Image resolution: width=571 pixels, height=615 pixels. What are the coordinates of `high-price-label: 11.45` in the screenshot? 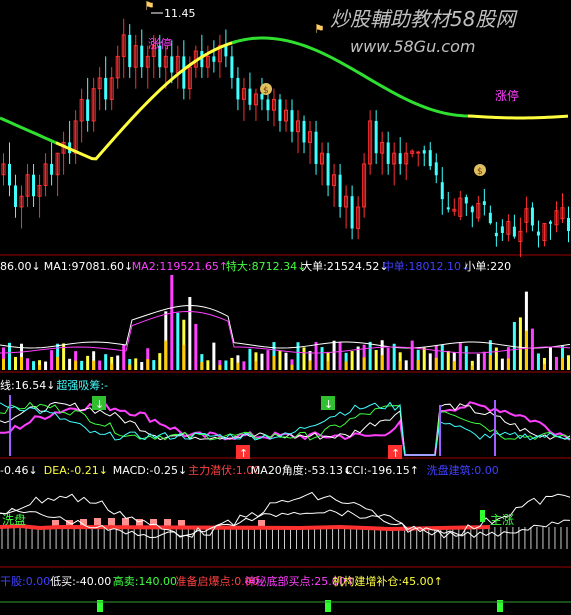 It's located at (180, 13).